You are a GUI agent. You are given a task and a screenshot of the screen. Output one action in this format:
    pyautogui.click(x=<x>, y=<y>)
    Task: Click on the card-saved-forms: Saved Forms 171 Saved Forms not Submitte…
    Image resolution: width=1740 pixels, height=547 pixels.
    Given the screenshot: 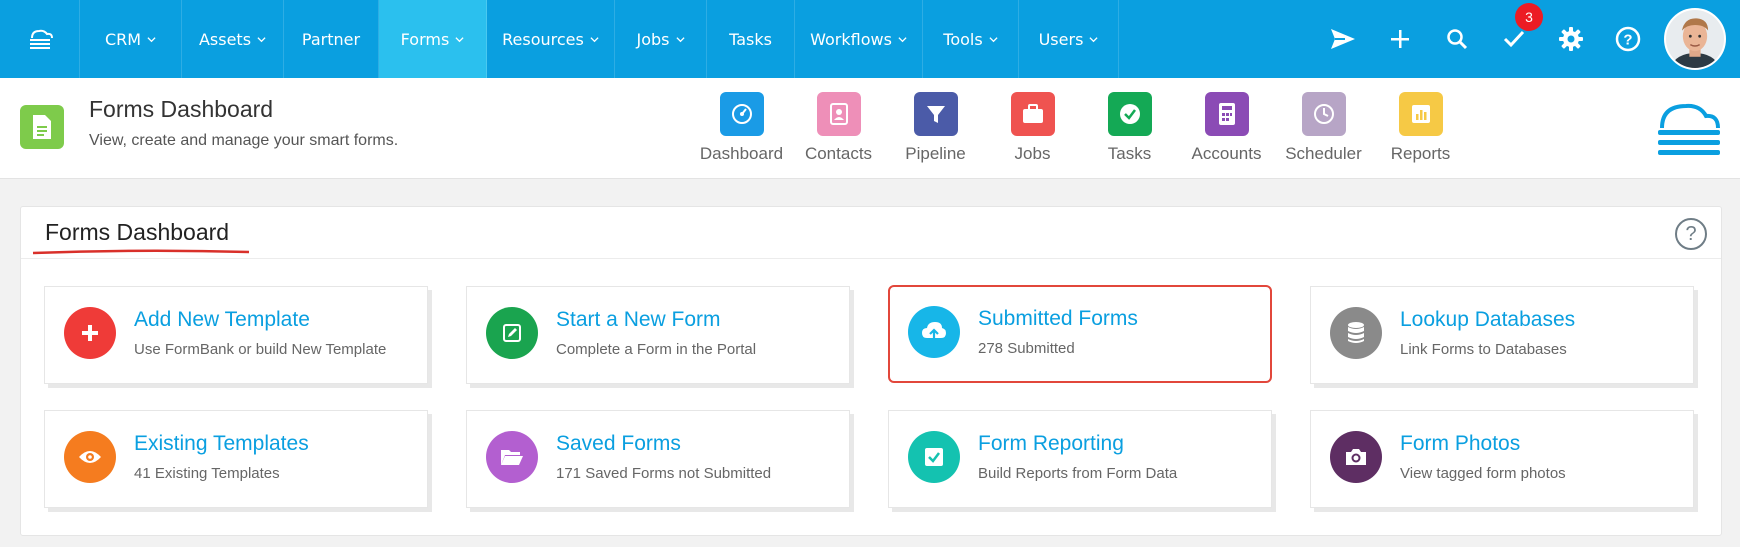 What is the action you would take?
    pyautogui.click(x=658, y=459)
    